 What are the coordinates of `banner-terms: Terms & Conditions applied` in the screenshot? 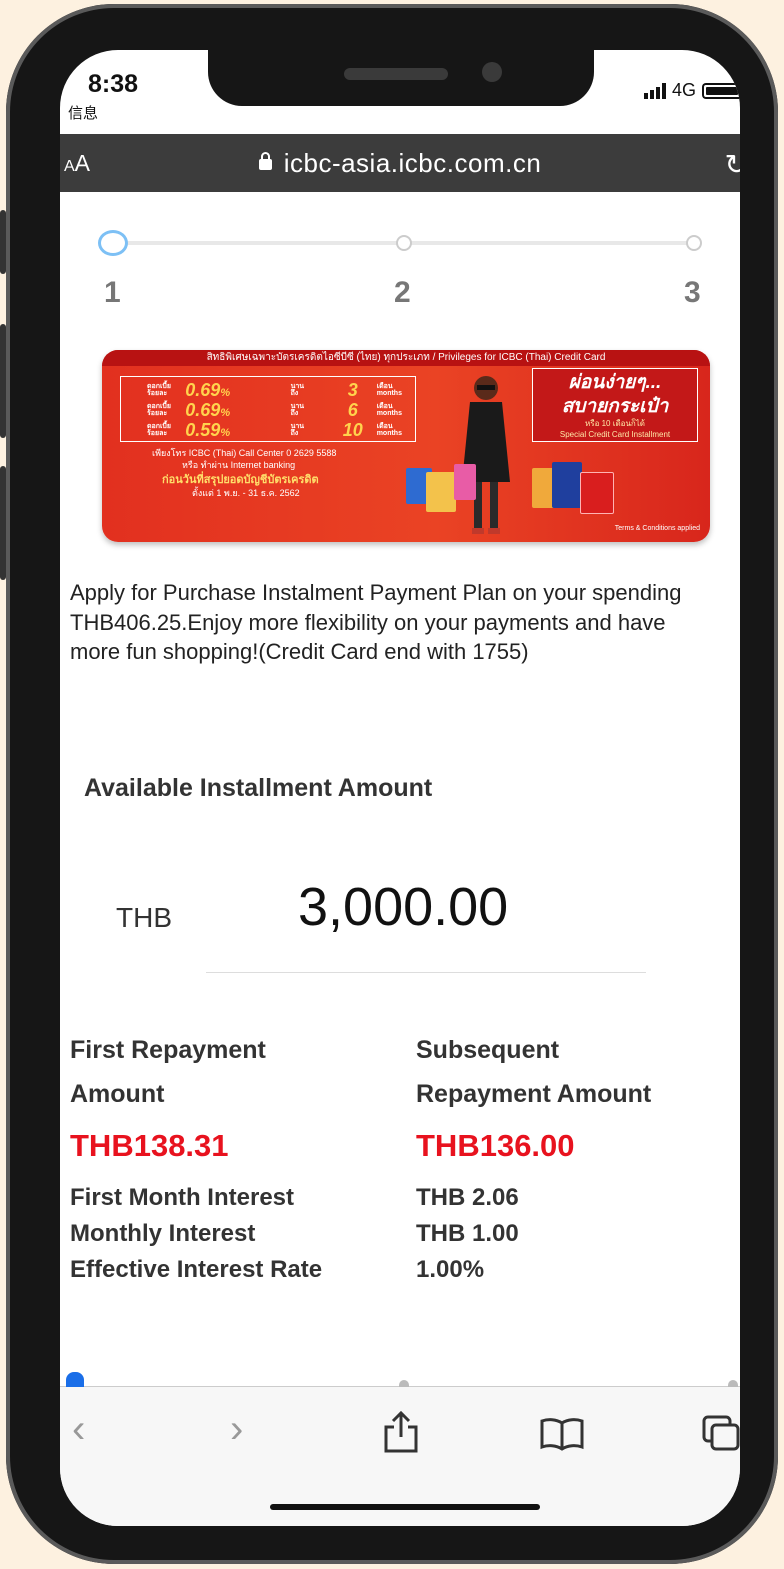 It's located at (657, 528).